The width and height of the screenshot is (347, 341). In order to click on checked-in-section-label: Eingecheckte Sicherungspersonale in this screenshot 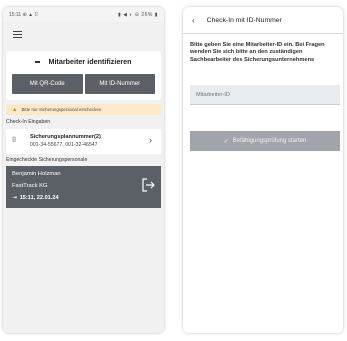, I will do `click(47, 160)`.